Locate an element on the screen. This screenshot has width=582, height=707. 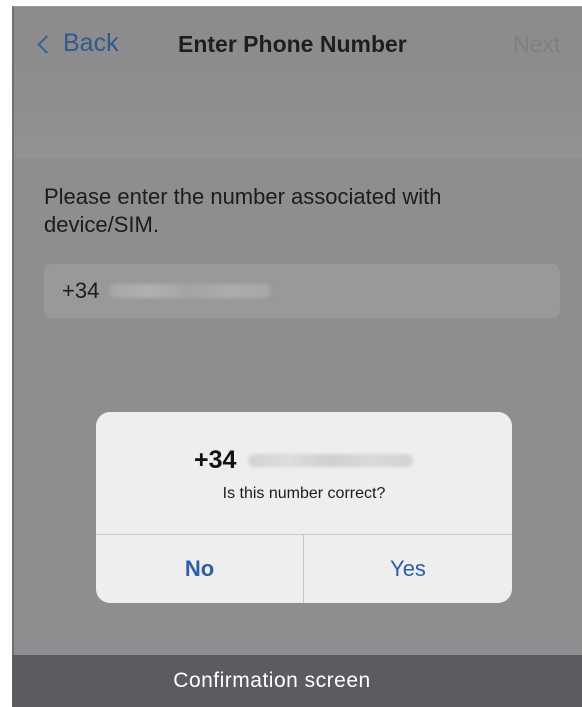
back-label: Back is located at coordinates (91, 43).